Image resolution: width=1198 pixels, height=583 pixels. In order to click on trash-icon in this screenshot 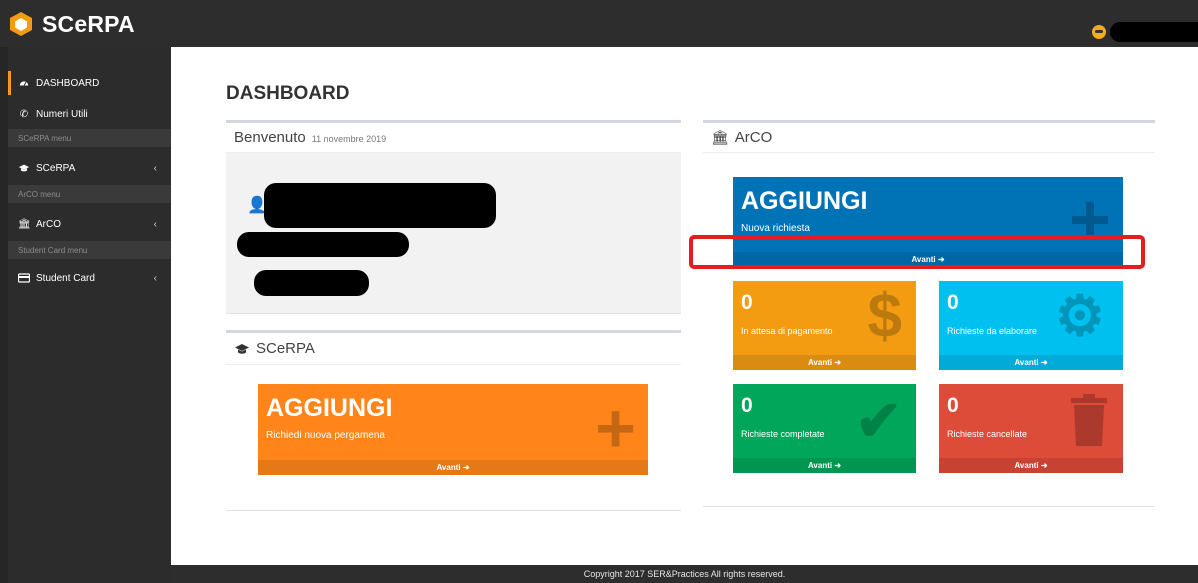, I will do `click(1089, 420)`.